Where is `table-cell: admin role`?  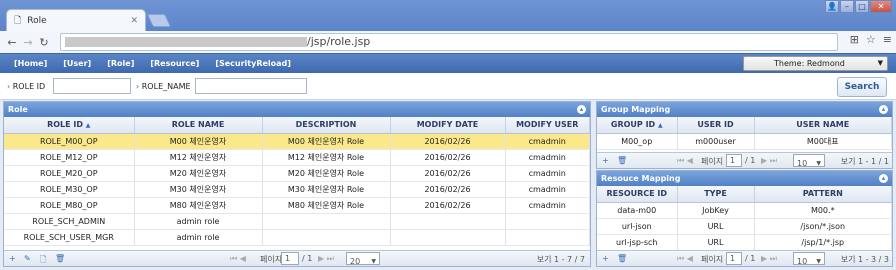
table-cell: admin role is located at coordinates (198, 237).